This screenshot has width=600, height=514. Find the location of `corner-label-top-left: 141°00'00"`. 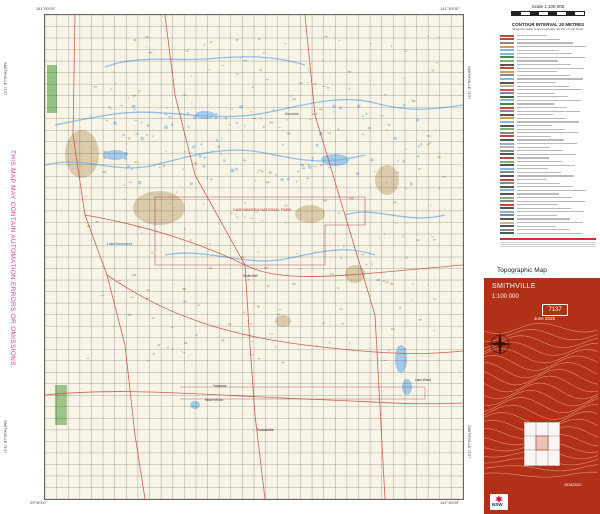

corner-label-top-left: 141°00'00" is located at coordinates (46, 8).